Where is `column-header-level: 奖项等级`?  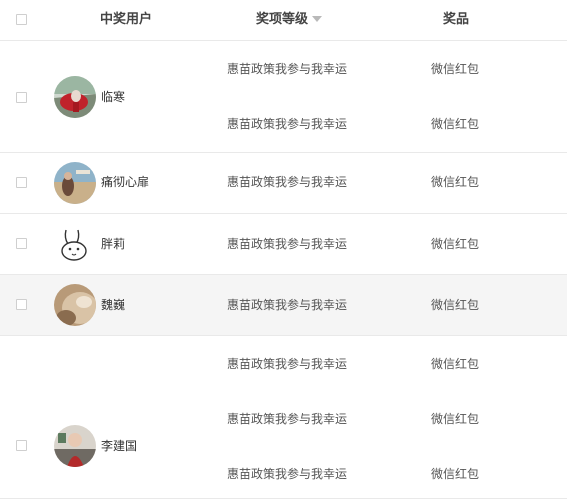
column-header-level: 奖项等级 is located at coordinates (289, 20).